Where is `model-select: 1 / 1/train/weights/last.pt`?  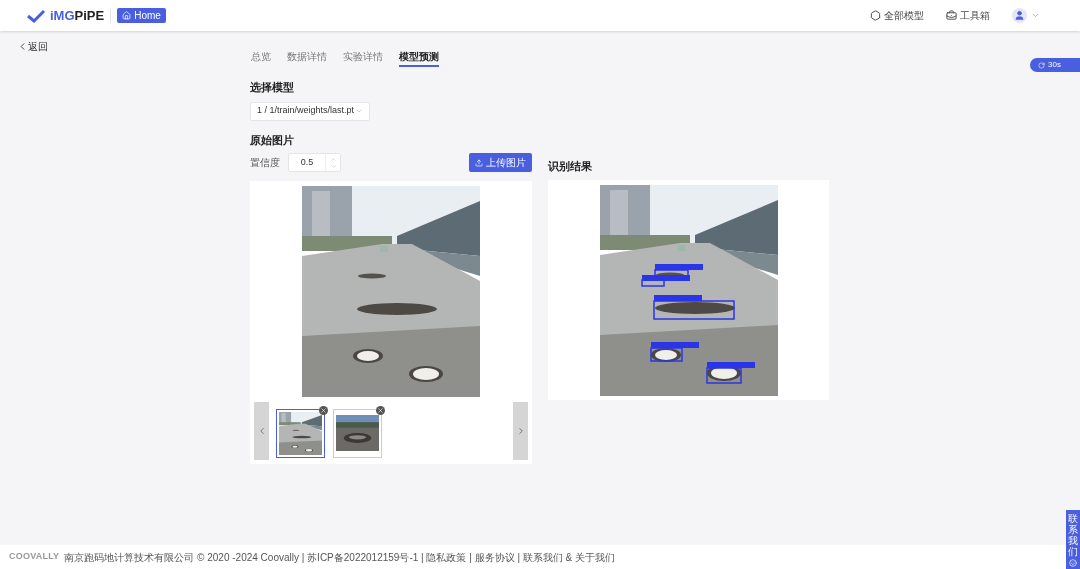
model-select: 1 / 1/train/weights/last.pt is located at coordinates (310, 111).